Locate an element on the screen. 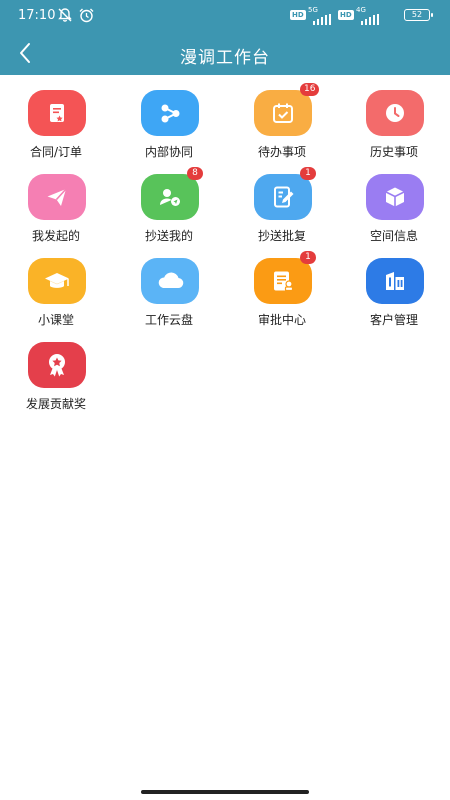  status-right-cluster: HD 5G HD 4G 52 is located at coordinates (361, 15).